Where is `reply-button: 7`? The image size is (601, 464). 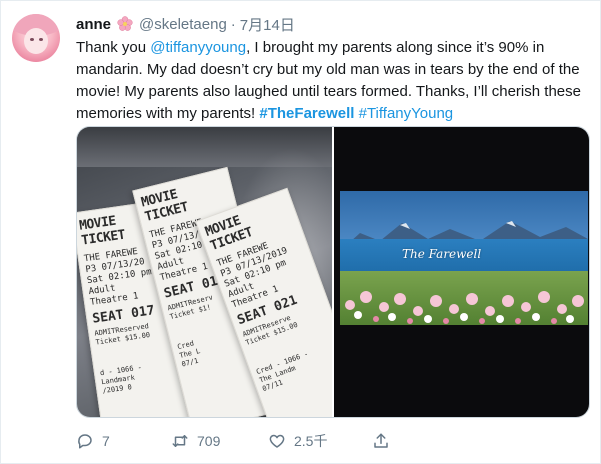
reply-button: 7 is located at coordinates (93, 441).